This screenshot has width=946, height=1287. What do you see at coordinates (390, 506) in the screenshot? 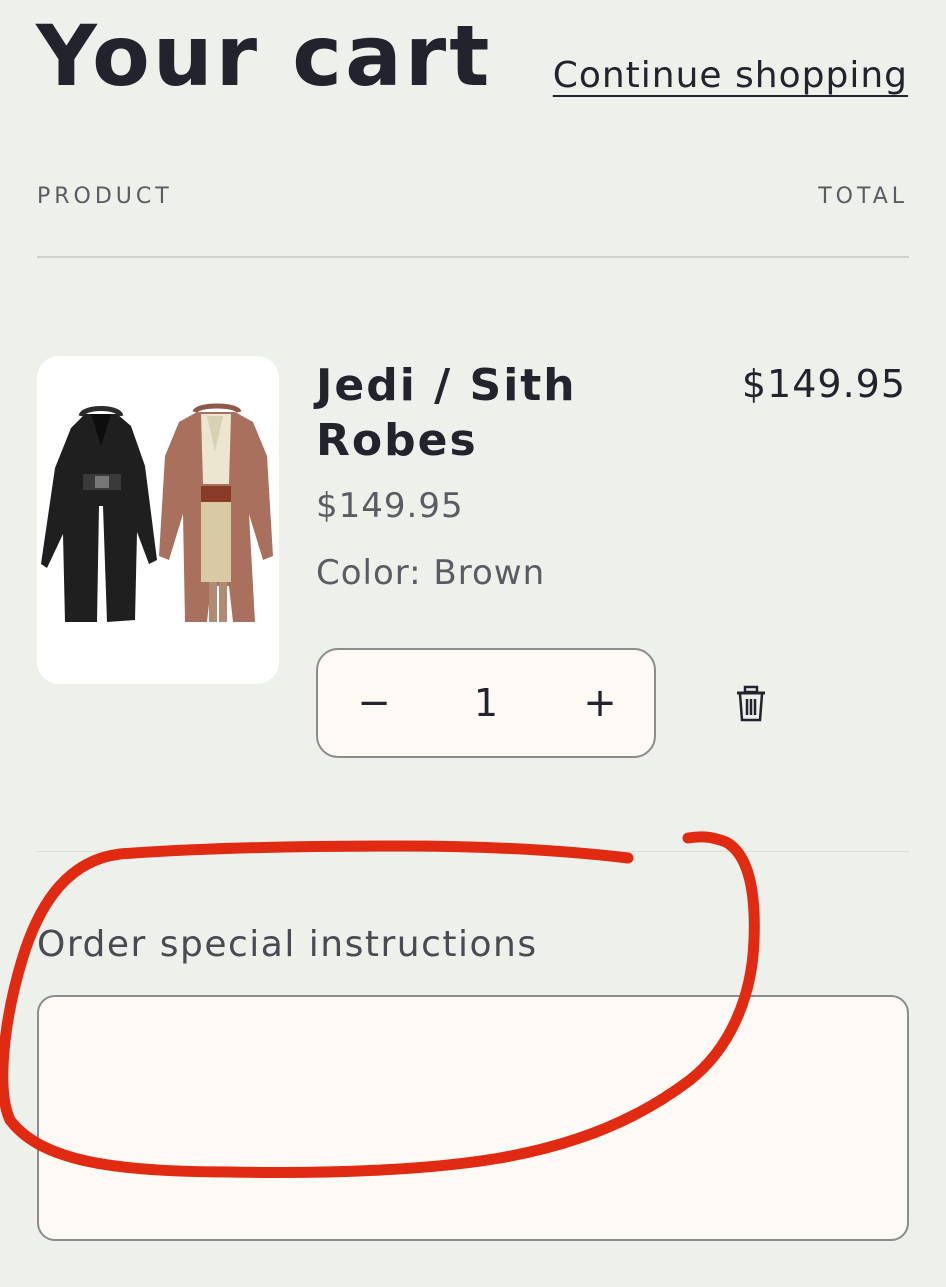
I see `unit-price: $149.95` at bounding box center [390, 506].